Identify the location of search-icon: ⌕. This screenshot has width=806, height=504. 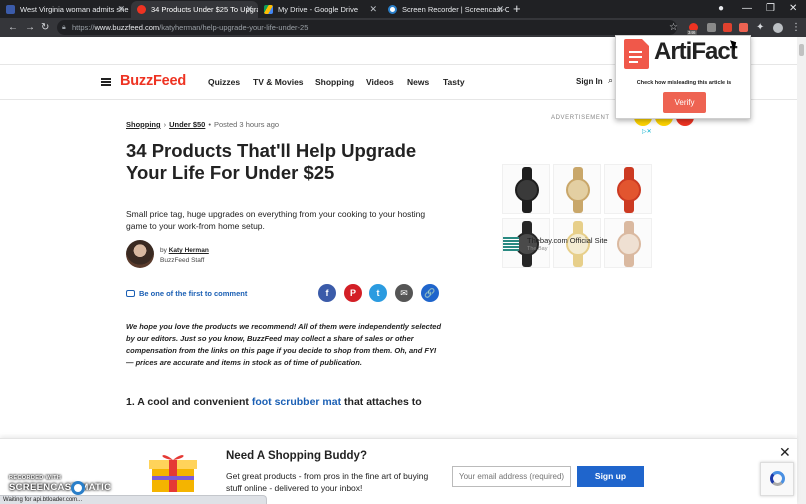
(610, 80).